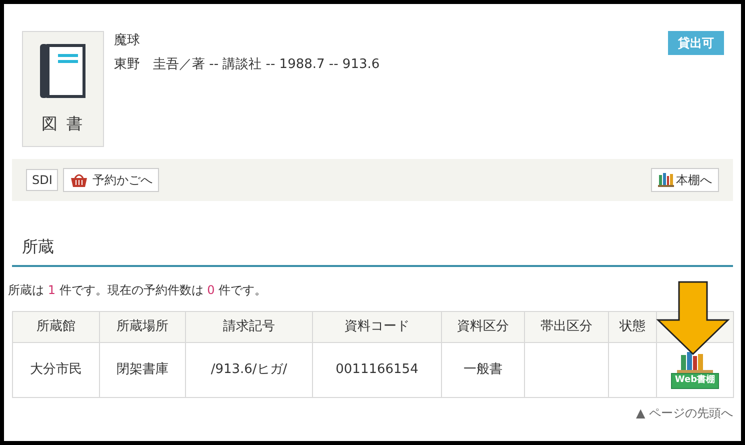 The image size is (745, 445). I want to click on bookshelf-button: 本棚へ, so click(685, 180).